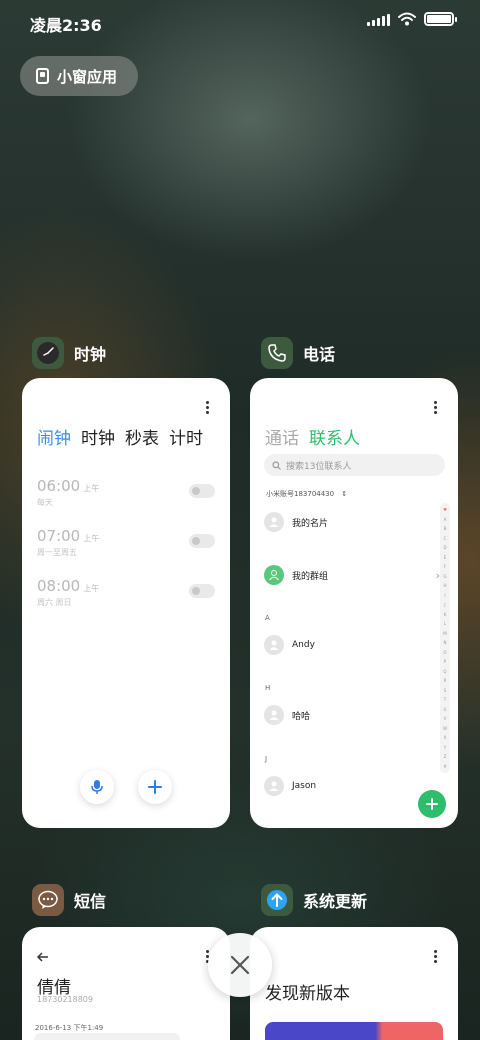 The width and height of the screenshot is (480, 1040). I want to click on alarm-time: 08:00, so click(59, 586).